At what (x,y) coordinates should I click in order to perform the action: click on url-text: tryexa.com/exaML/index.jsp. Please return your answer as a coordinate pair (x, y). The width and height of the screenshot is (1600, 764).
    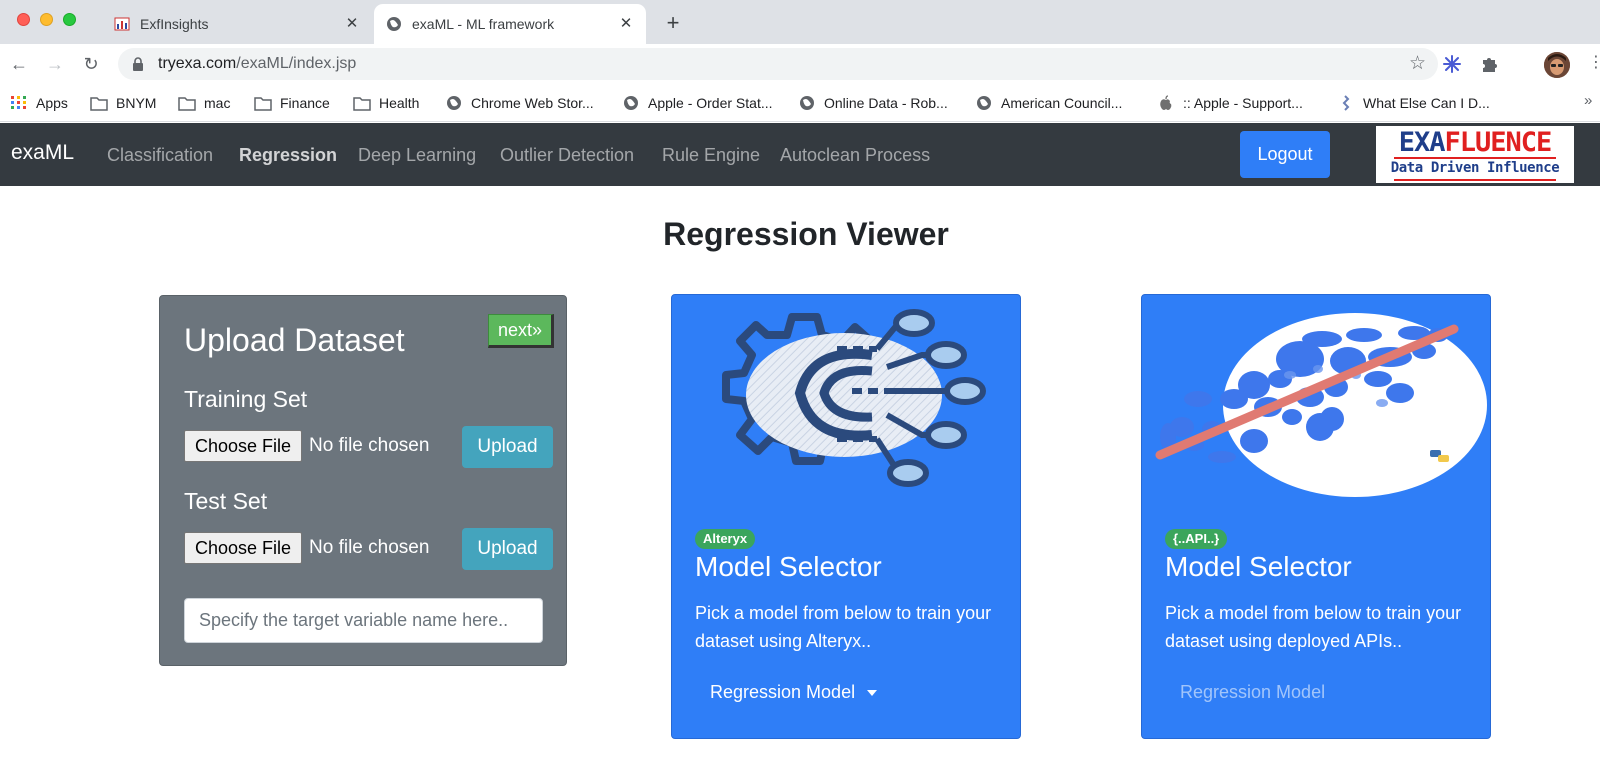
    Looking at the image, I should click on (257, 64).